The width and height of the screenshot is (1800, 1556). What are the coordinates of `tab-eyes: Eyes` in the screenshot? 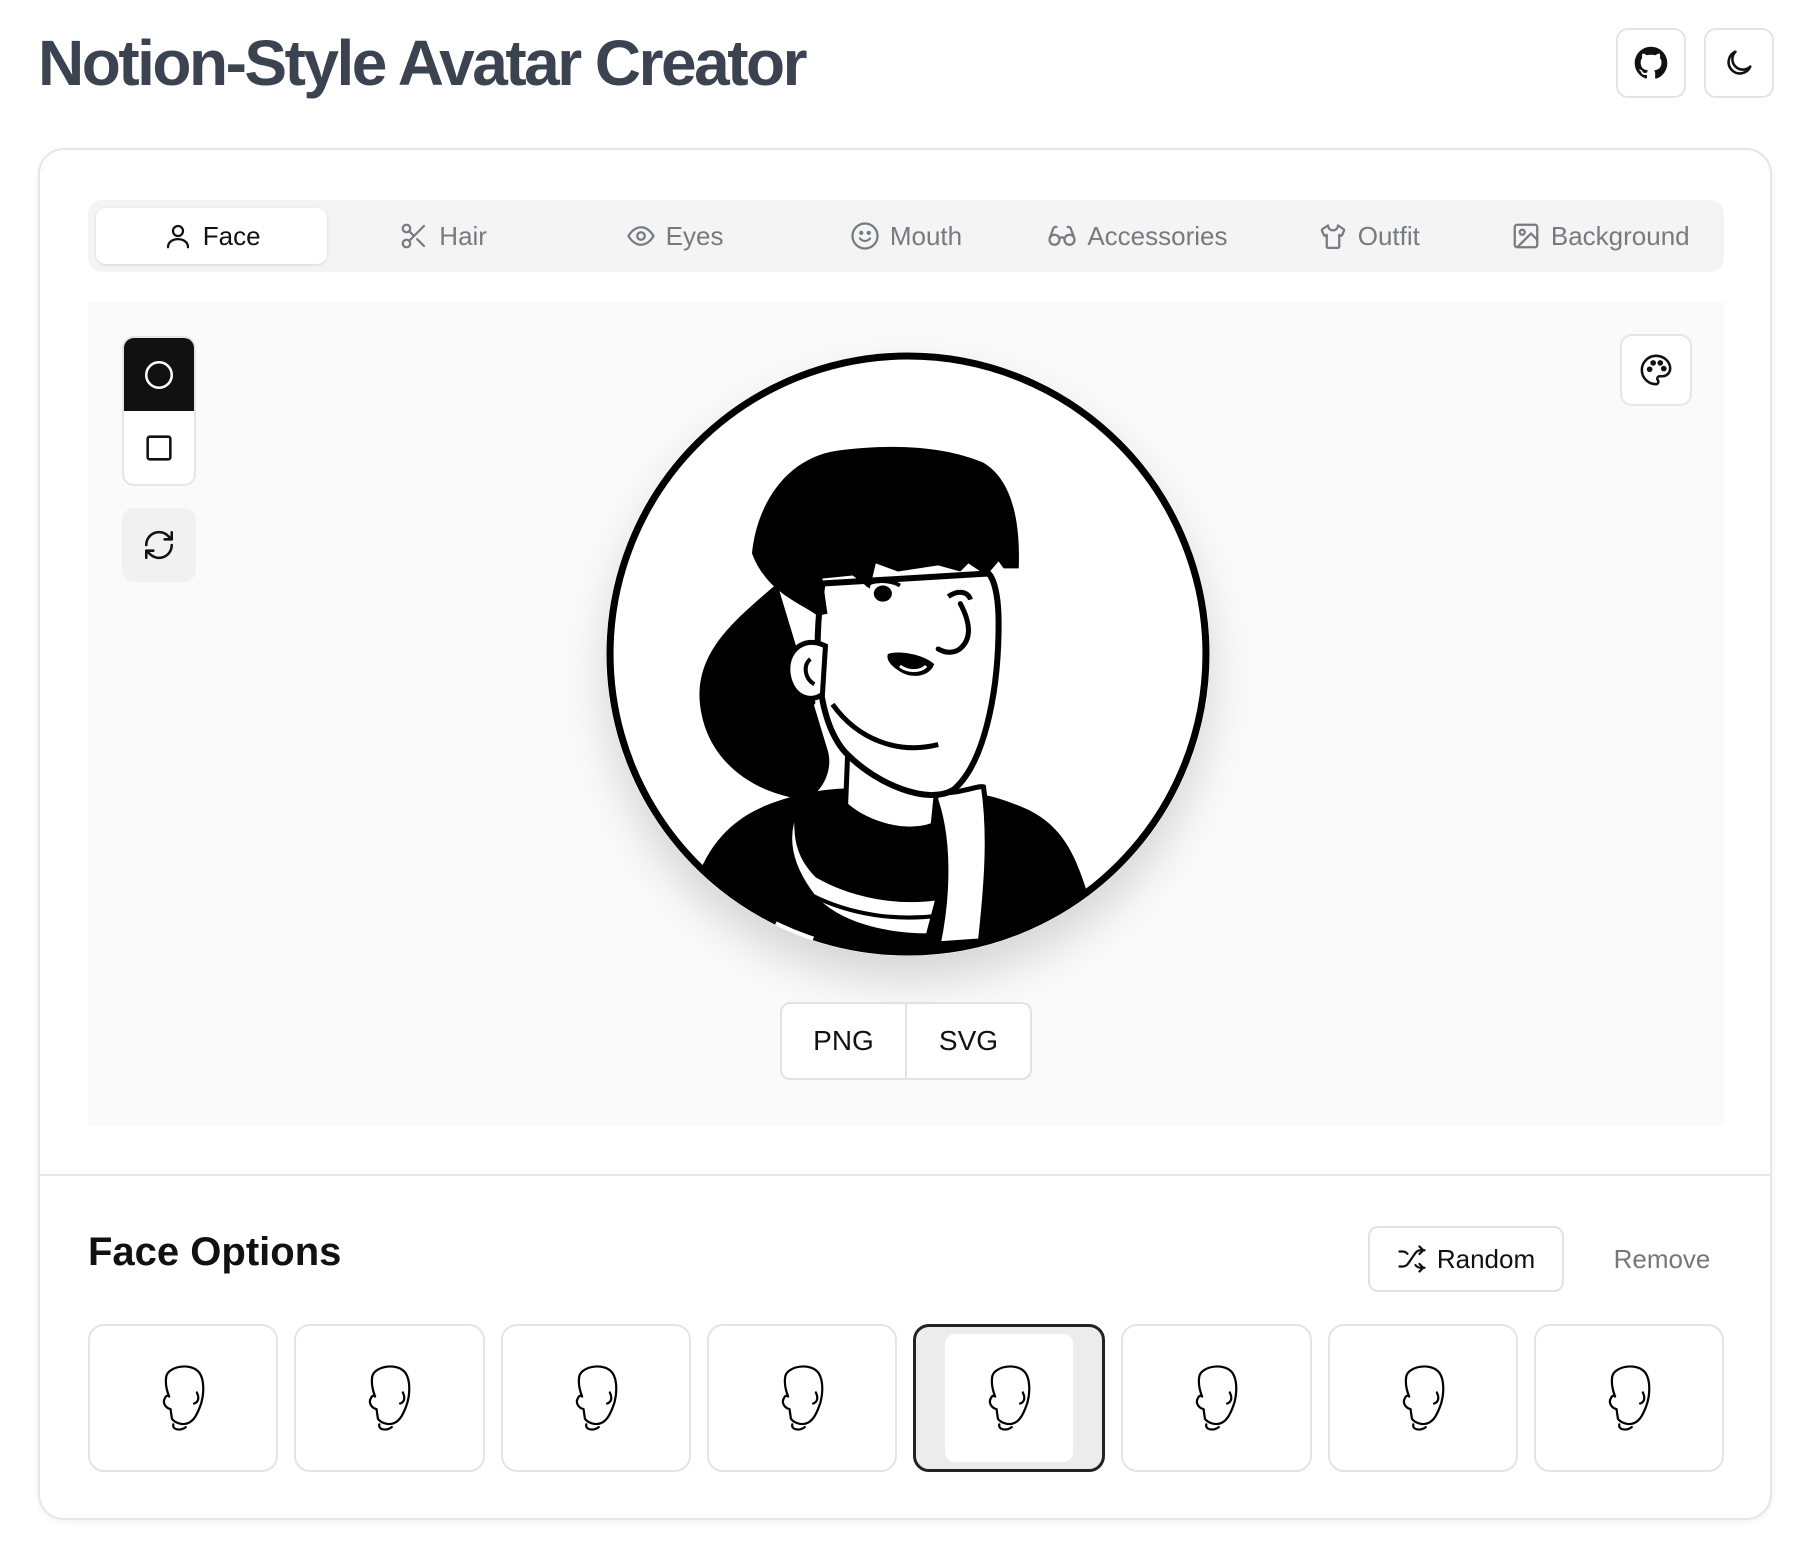 It's located at (674, 236).